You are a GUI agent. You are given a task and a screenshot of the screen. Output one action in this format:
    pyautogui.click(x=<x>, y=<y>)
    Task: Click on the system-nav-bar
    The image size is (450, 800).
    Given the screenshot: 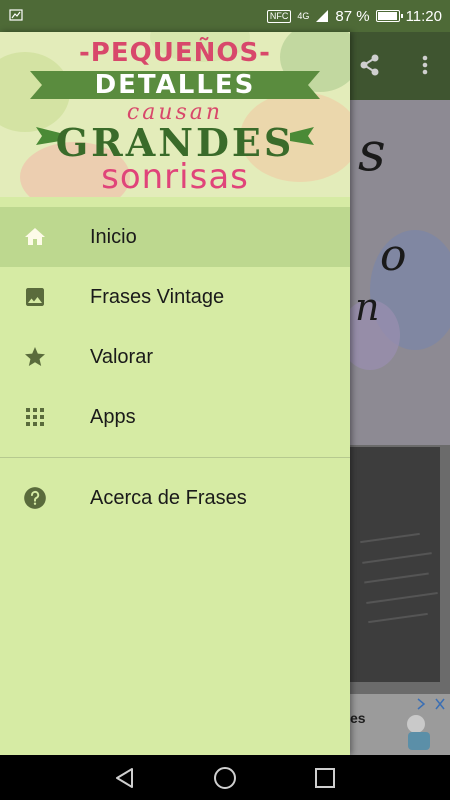 What is the action you would take?
    pyautogui.click(x=225, y=777)
    